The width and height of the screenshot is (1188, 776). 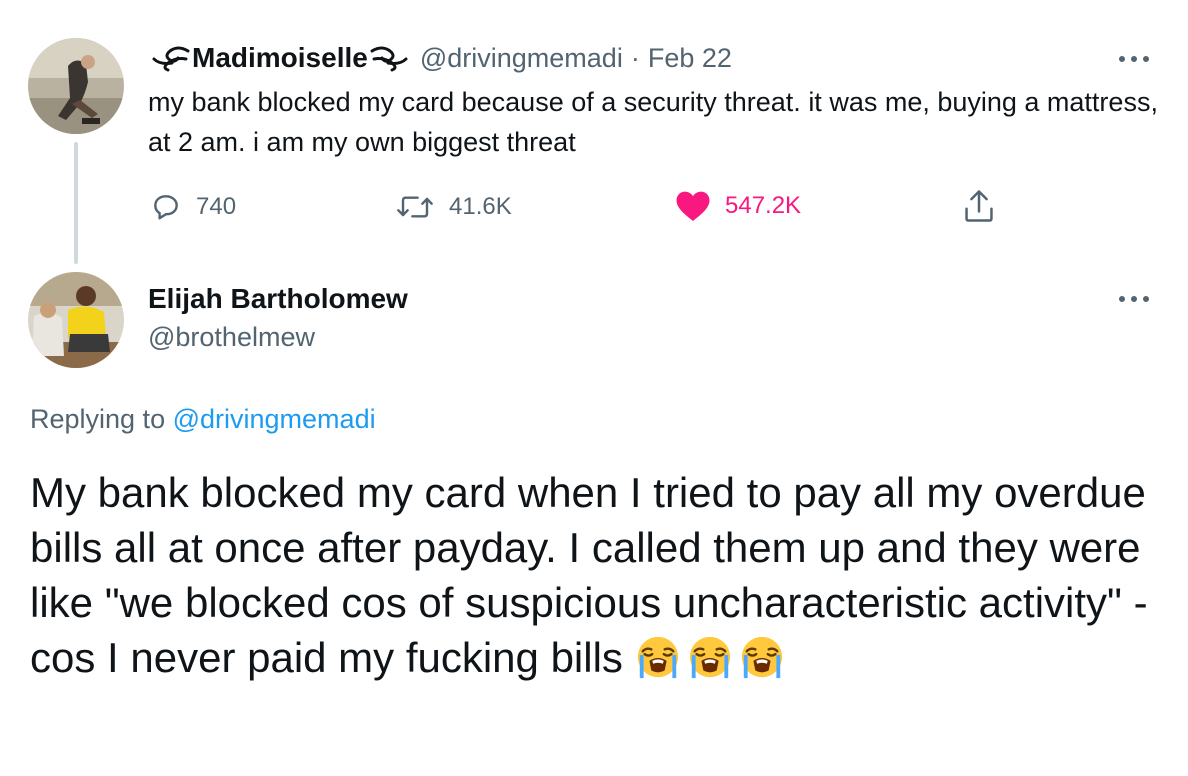 What do you see at coordinates (690, 58) in the screenshot?
I see `tweet-date: Feb 22` at bounding box center [690, 58].